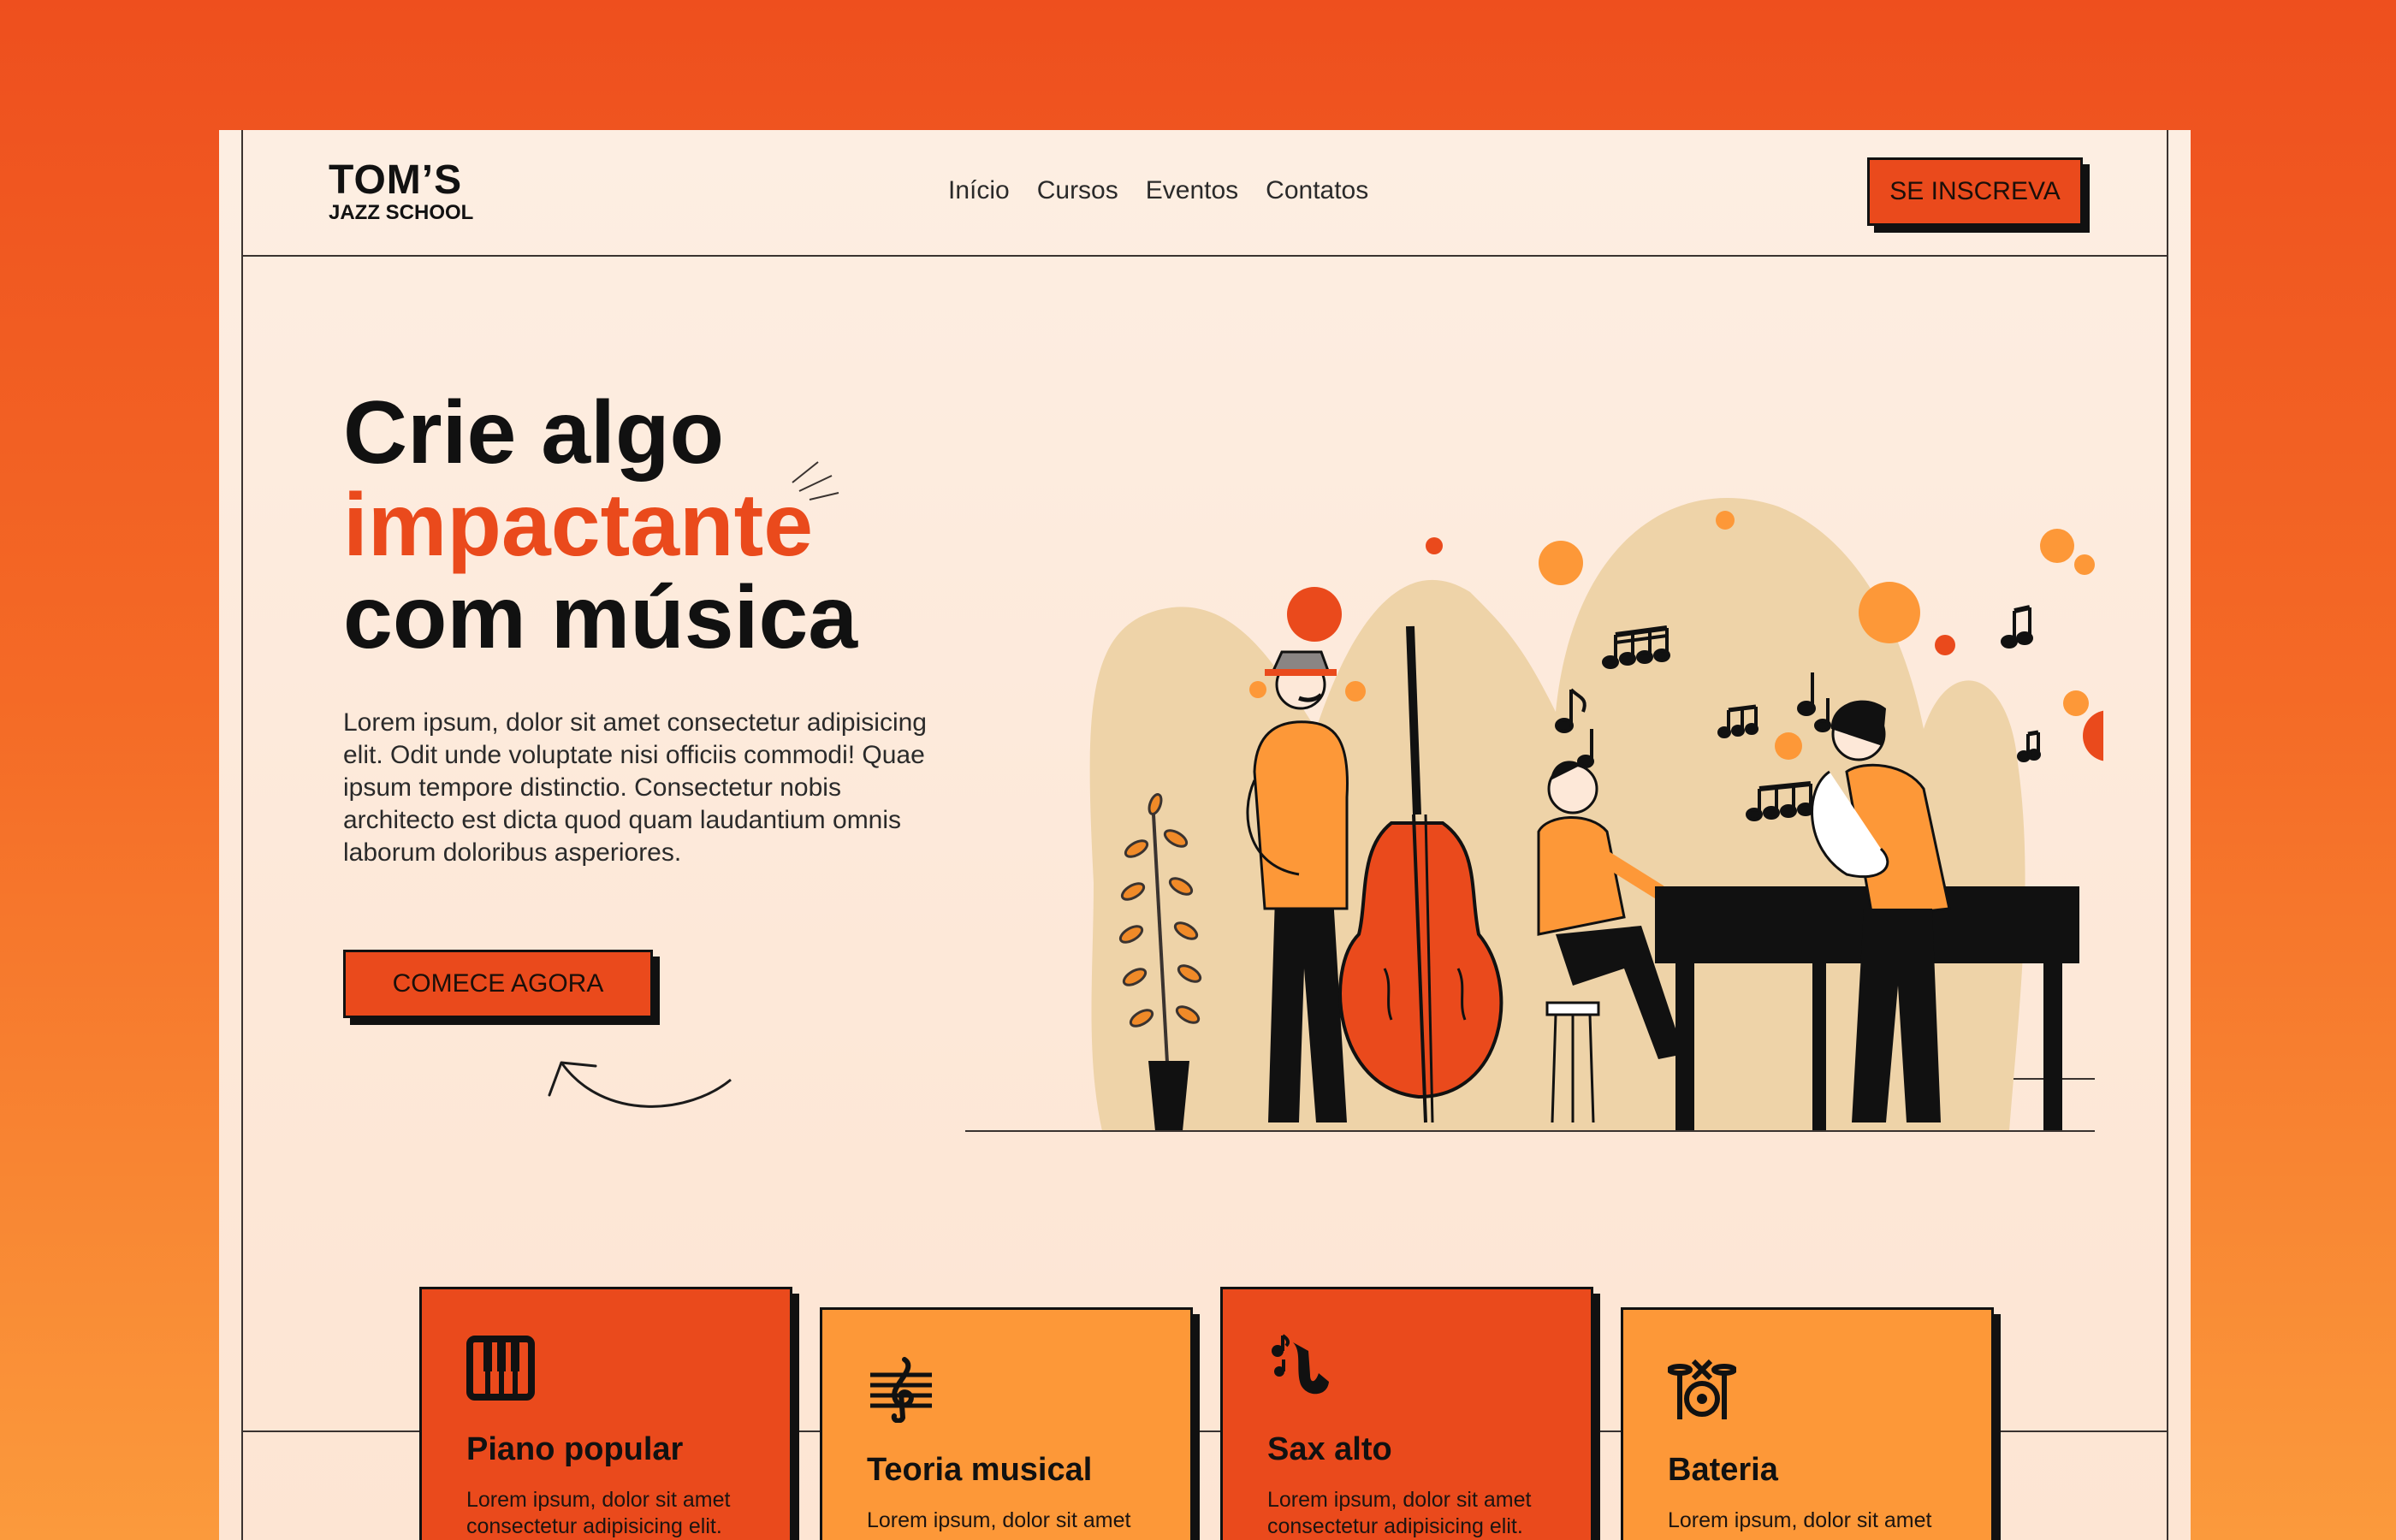  I want to click on header-divider, so click(1204, 256).